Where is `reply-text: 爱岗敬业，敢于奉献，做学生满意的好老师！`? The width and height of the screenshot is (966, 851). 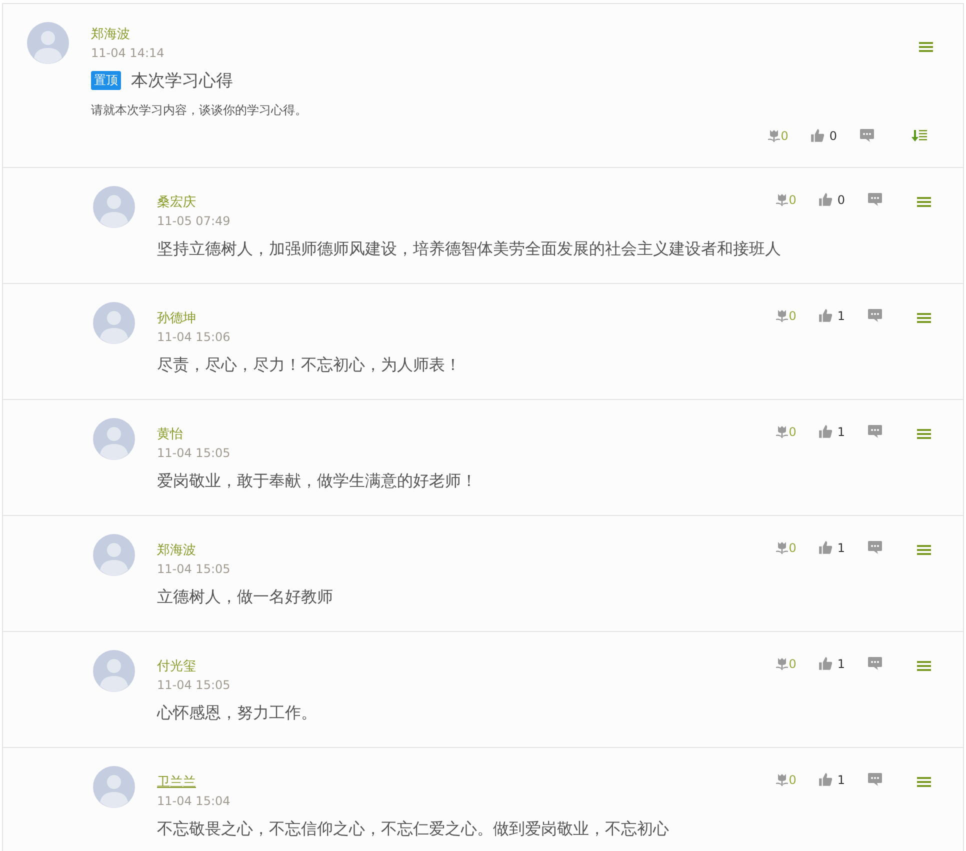 reply-text: 爱岗敬业，敢于奉献，做学生满意的好老师！ is located at coordinates (317, 481).